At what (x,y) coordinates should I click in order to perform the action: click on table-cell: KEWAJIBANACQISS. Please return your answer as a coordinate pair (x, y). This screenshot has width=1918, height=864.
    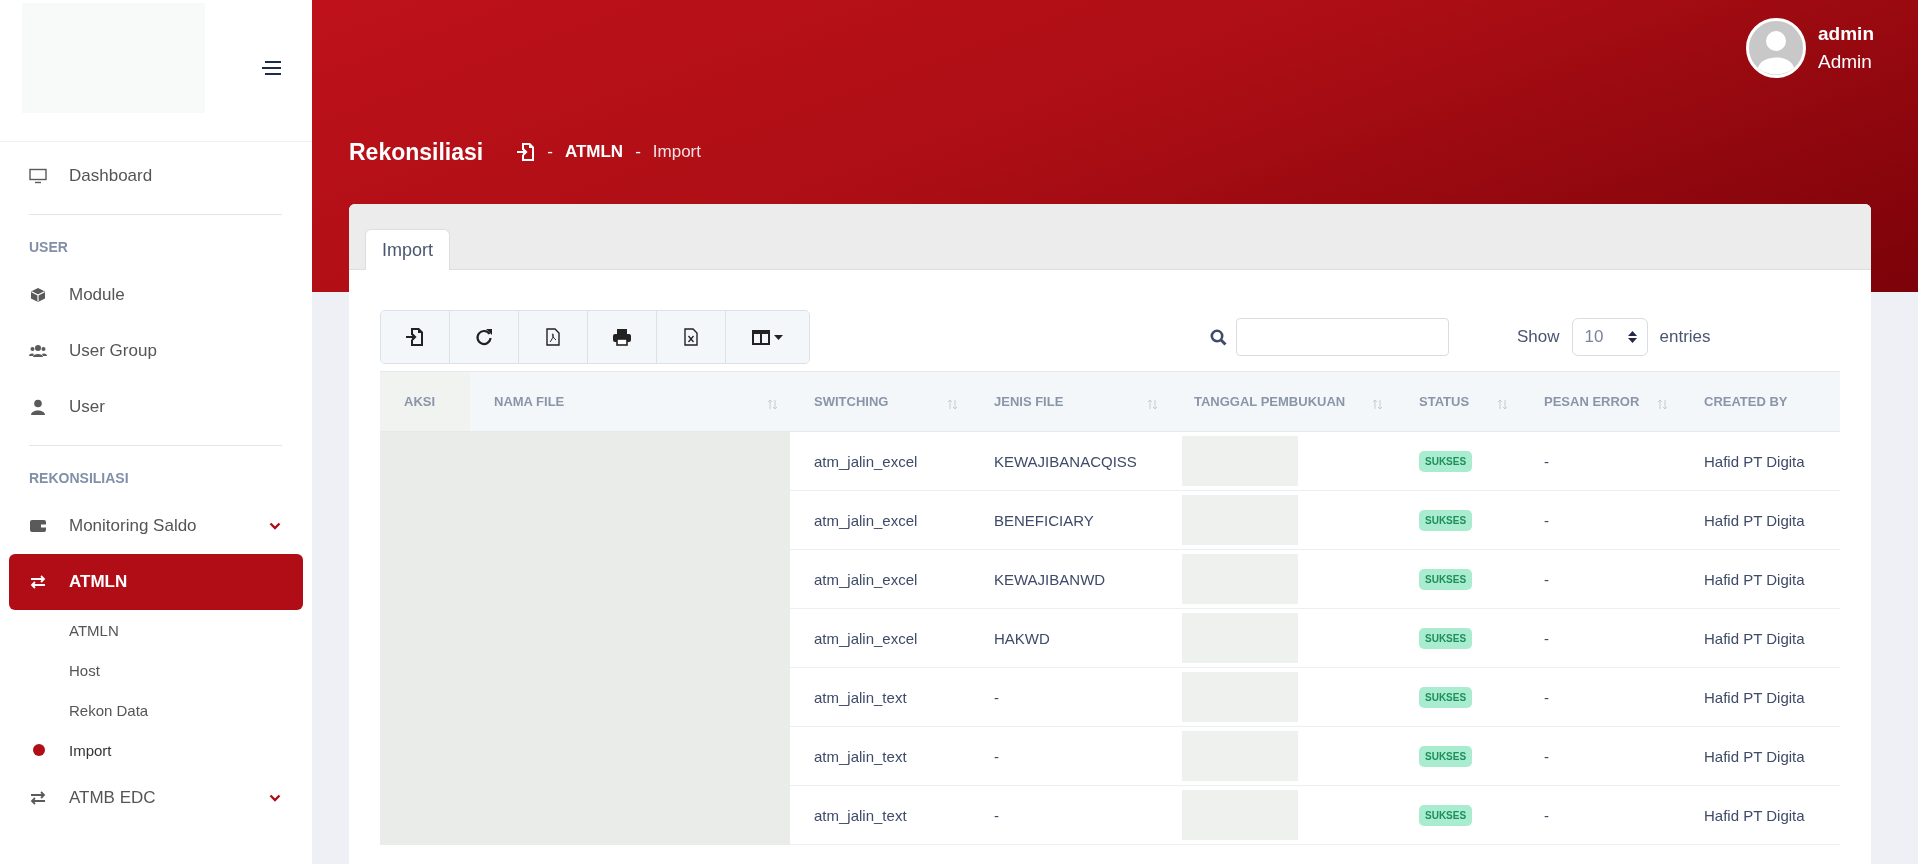
    Looking at the image, I should click on (1070, 461).